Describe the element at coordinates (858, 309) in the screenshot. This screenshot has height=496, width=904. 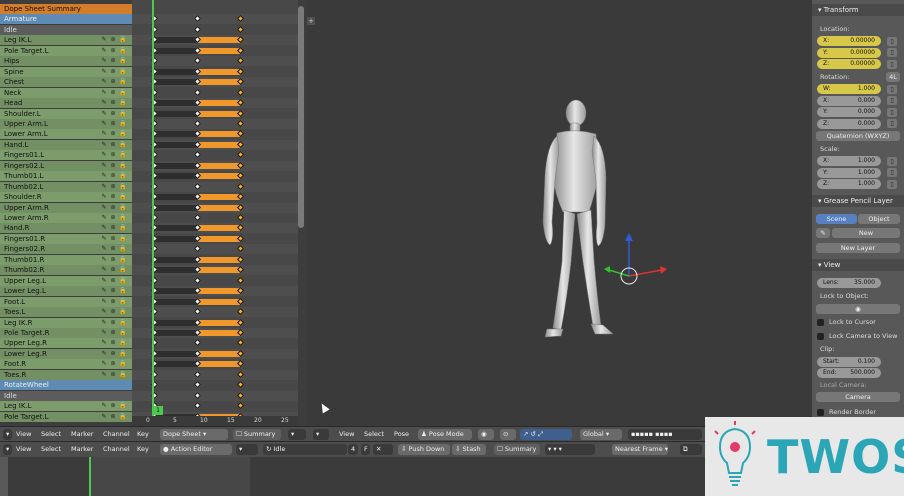
I see `lock-object-field: ◉` at that location.